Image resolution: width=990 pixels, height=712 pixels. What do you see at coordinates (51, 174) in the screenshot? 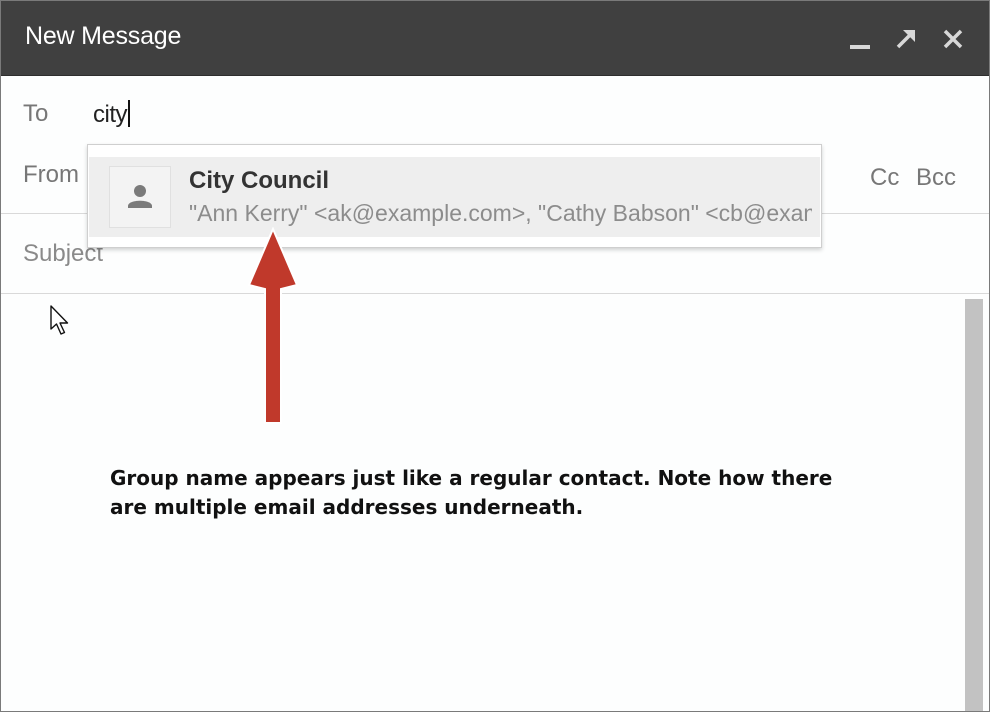
I see `from-label: From` at bounding box center [51, 174].